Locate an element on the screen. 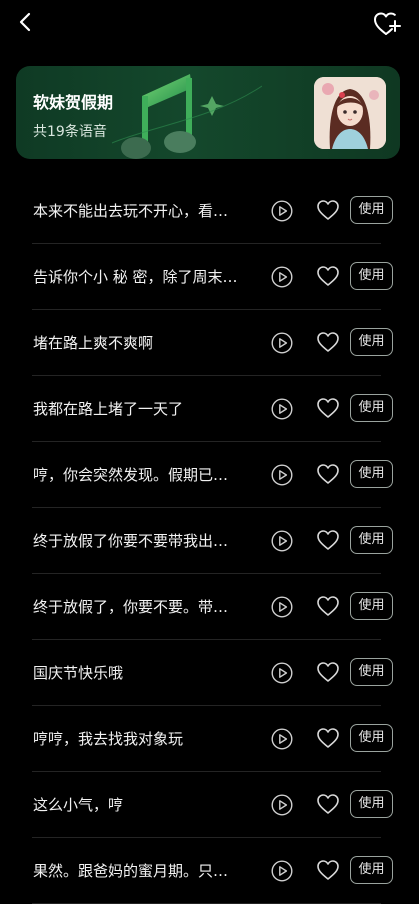 The image size is (419, 904). voice-row: 国庆节快乐哦 使用 is located at coordinates (209, 673).